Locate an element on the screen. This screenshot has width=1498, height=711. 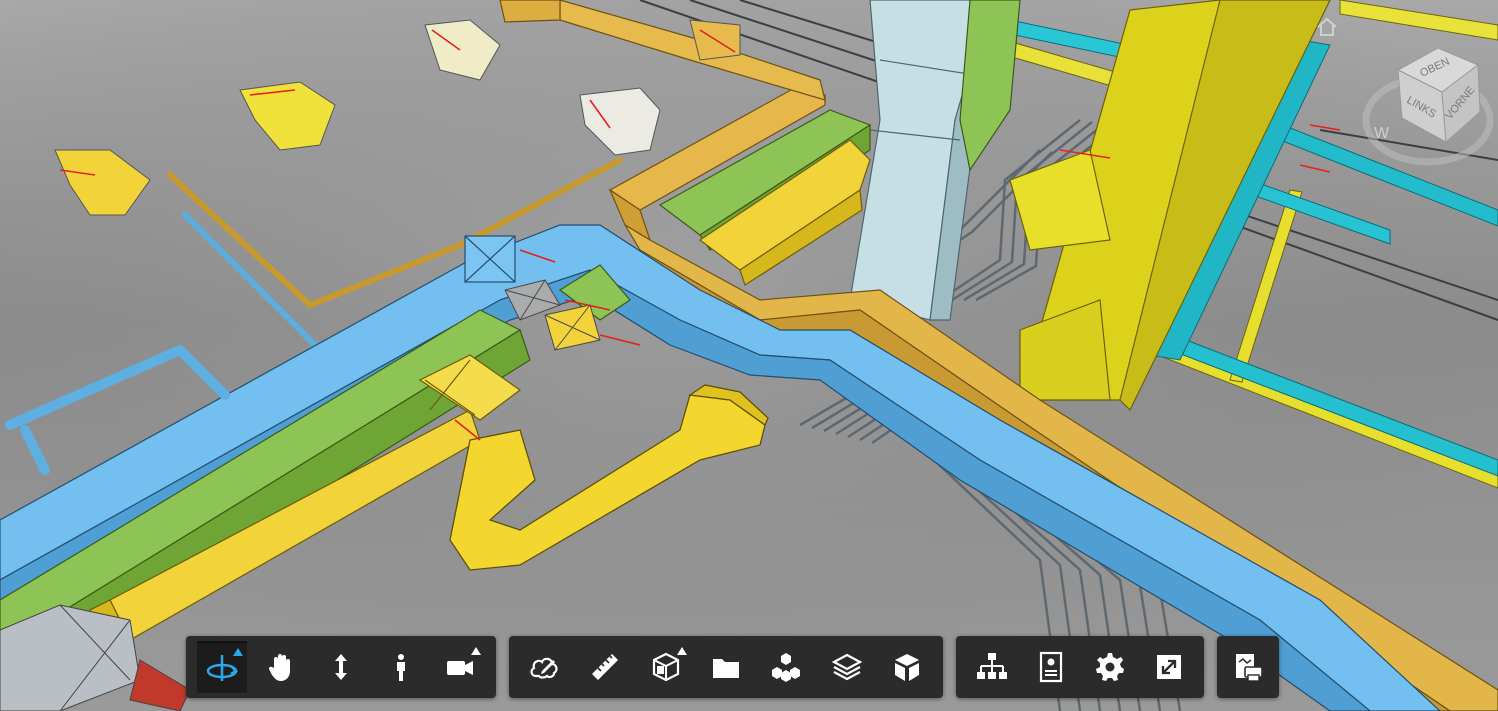
model-browser-icon is located at coordinates (786, 667).